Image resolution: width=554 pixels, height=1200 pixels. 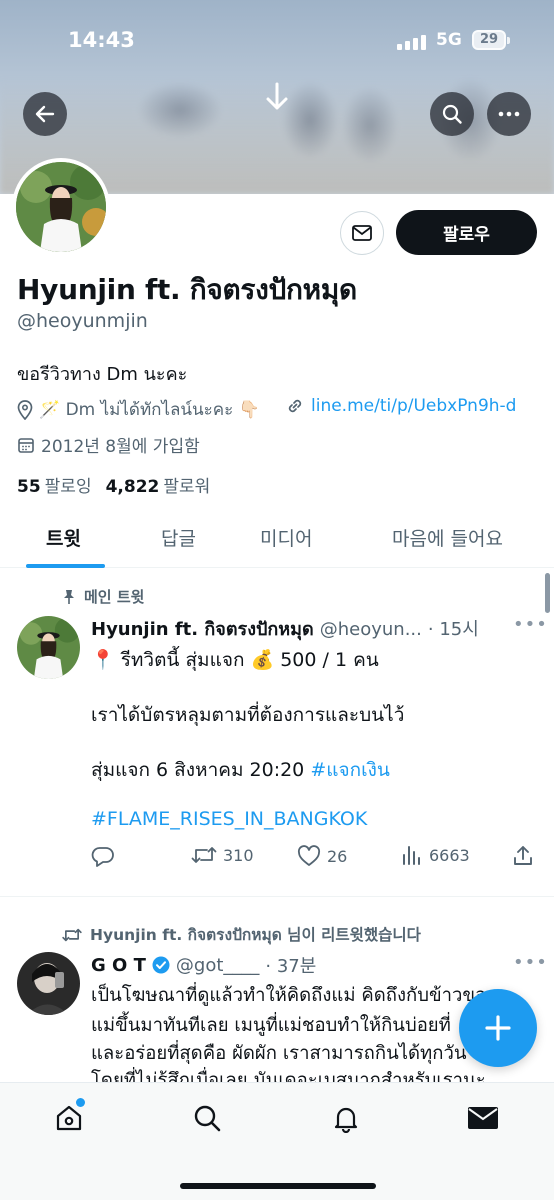 I want to click on tweet-header: G O T @got____ · 37분, so click(x=203, y=965).